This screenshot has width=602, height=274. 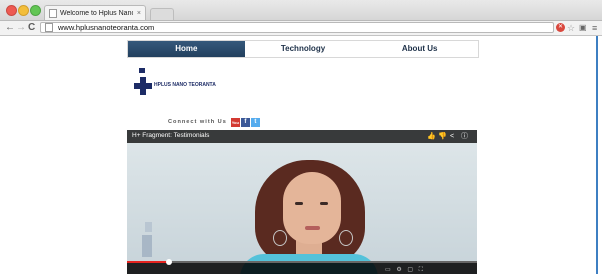 What do you see at coordinates (302, 136) in the screenshot?
I see `video-title-bar: H+ Fragment: Testimonials 👍 👎 < ⓘ` at bounding box center [302, 136].